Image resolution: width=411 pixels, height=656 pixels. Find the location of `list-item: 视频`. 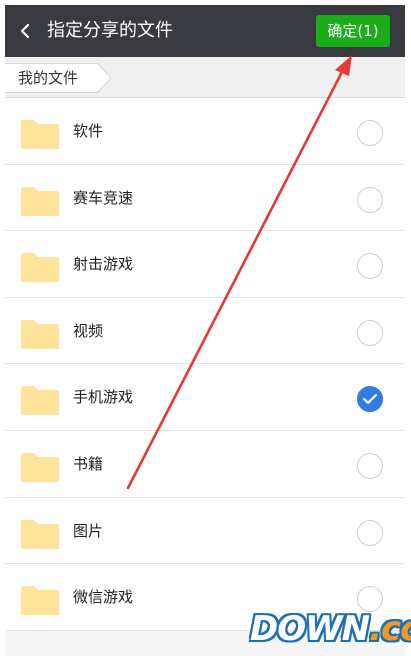

list-item: 视频 is located at coordinates (205, 331).